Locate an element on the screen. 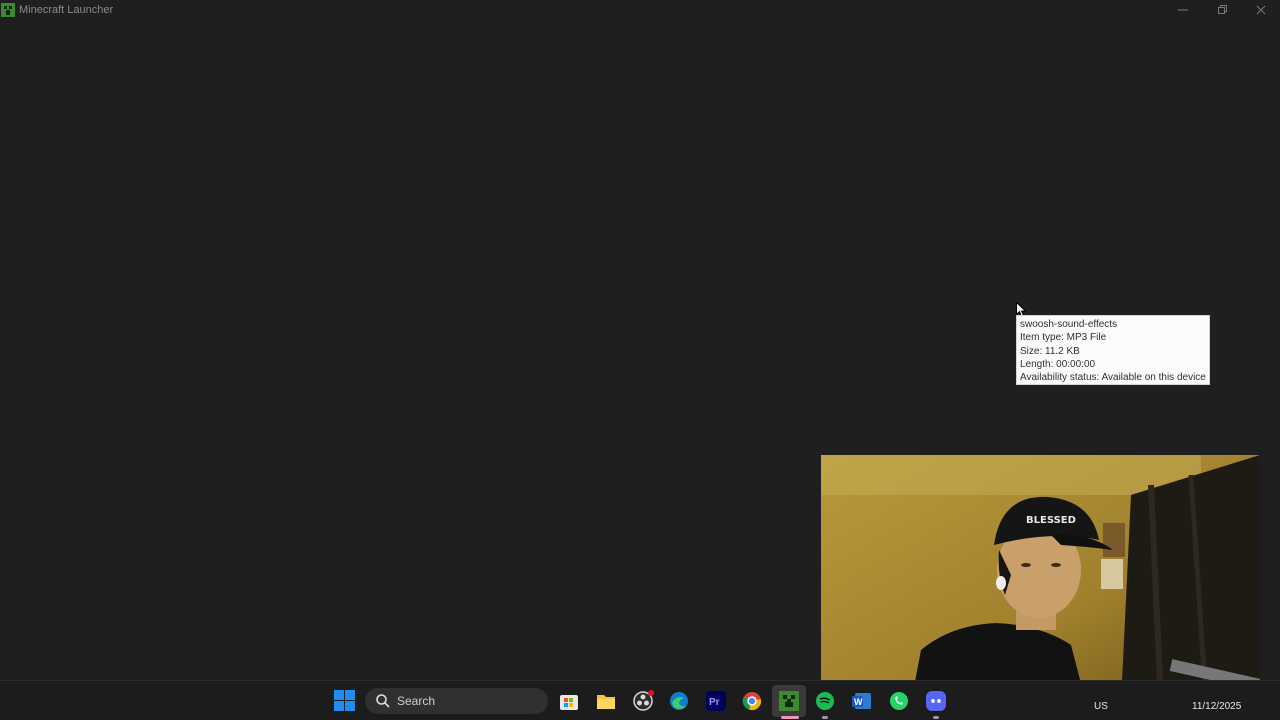 The image size is (1280, 720). window-title: Minecraft Launcher is located at coordinates (66, 10).